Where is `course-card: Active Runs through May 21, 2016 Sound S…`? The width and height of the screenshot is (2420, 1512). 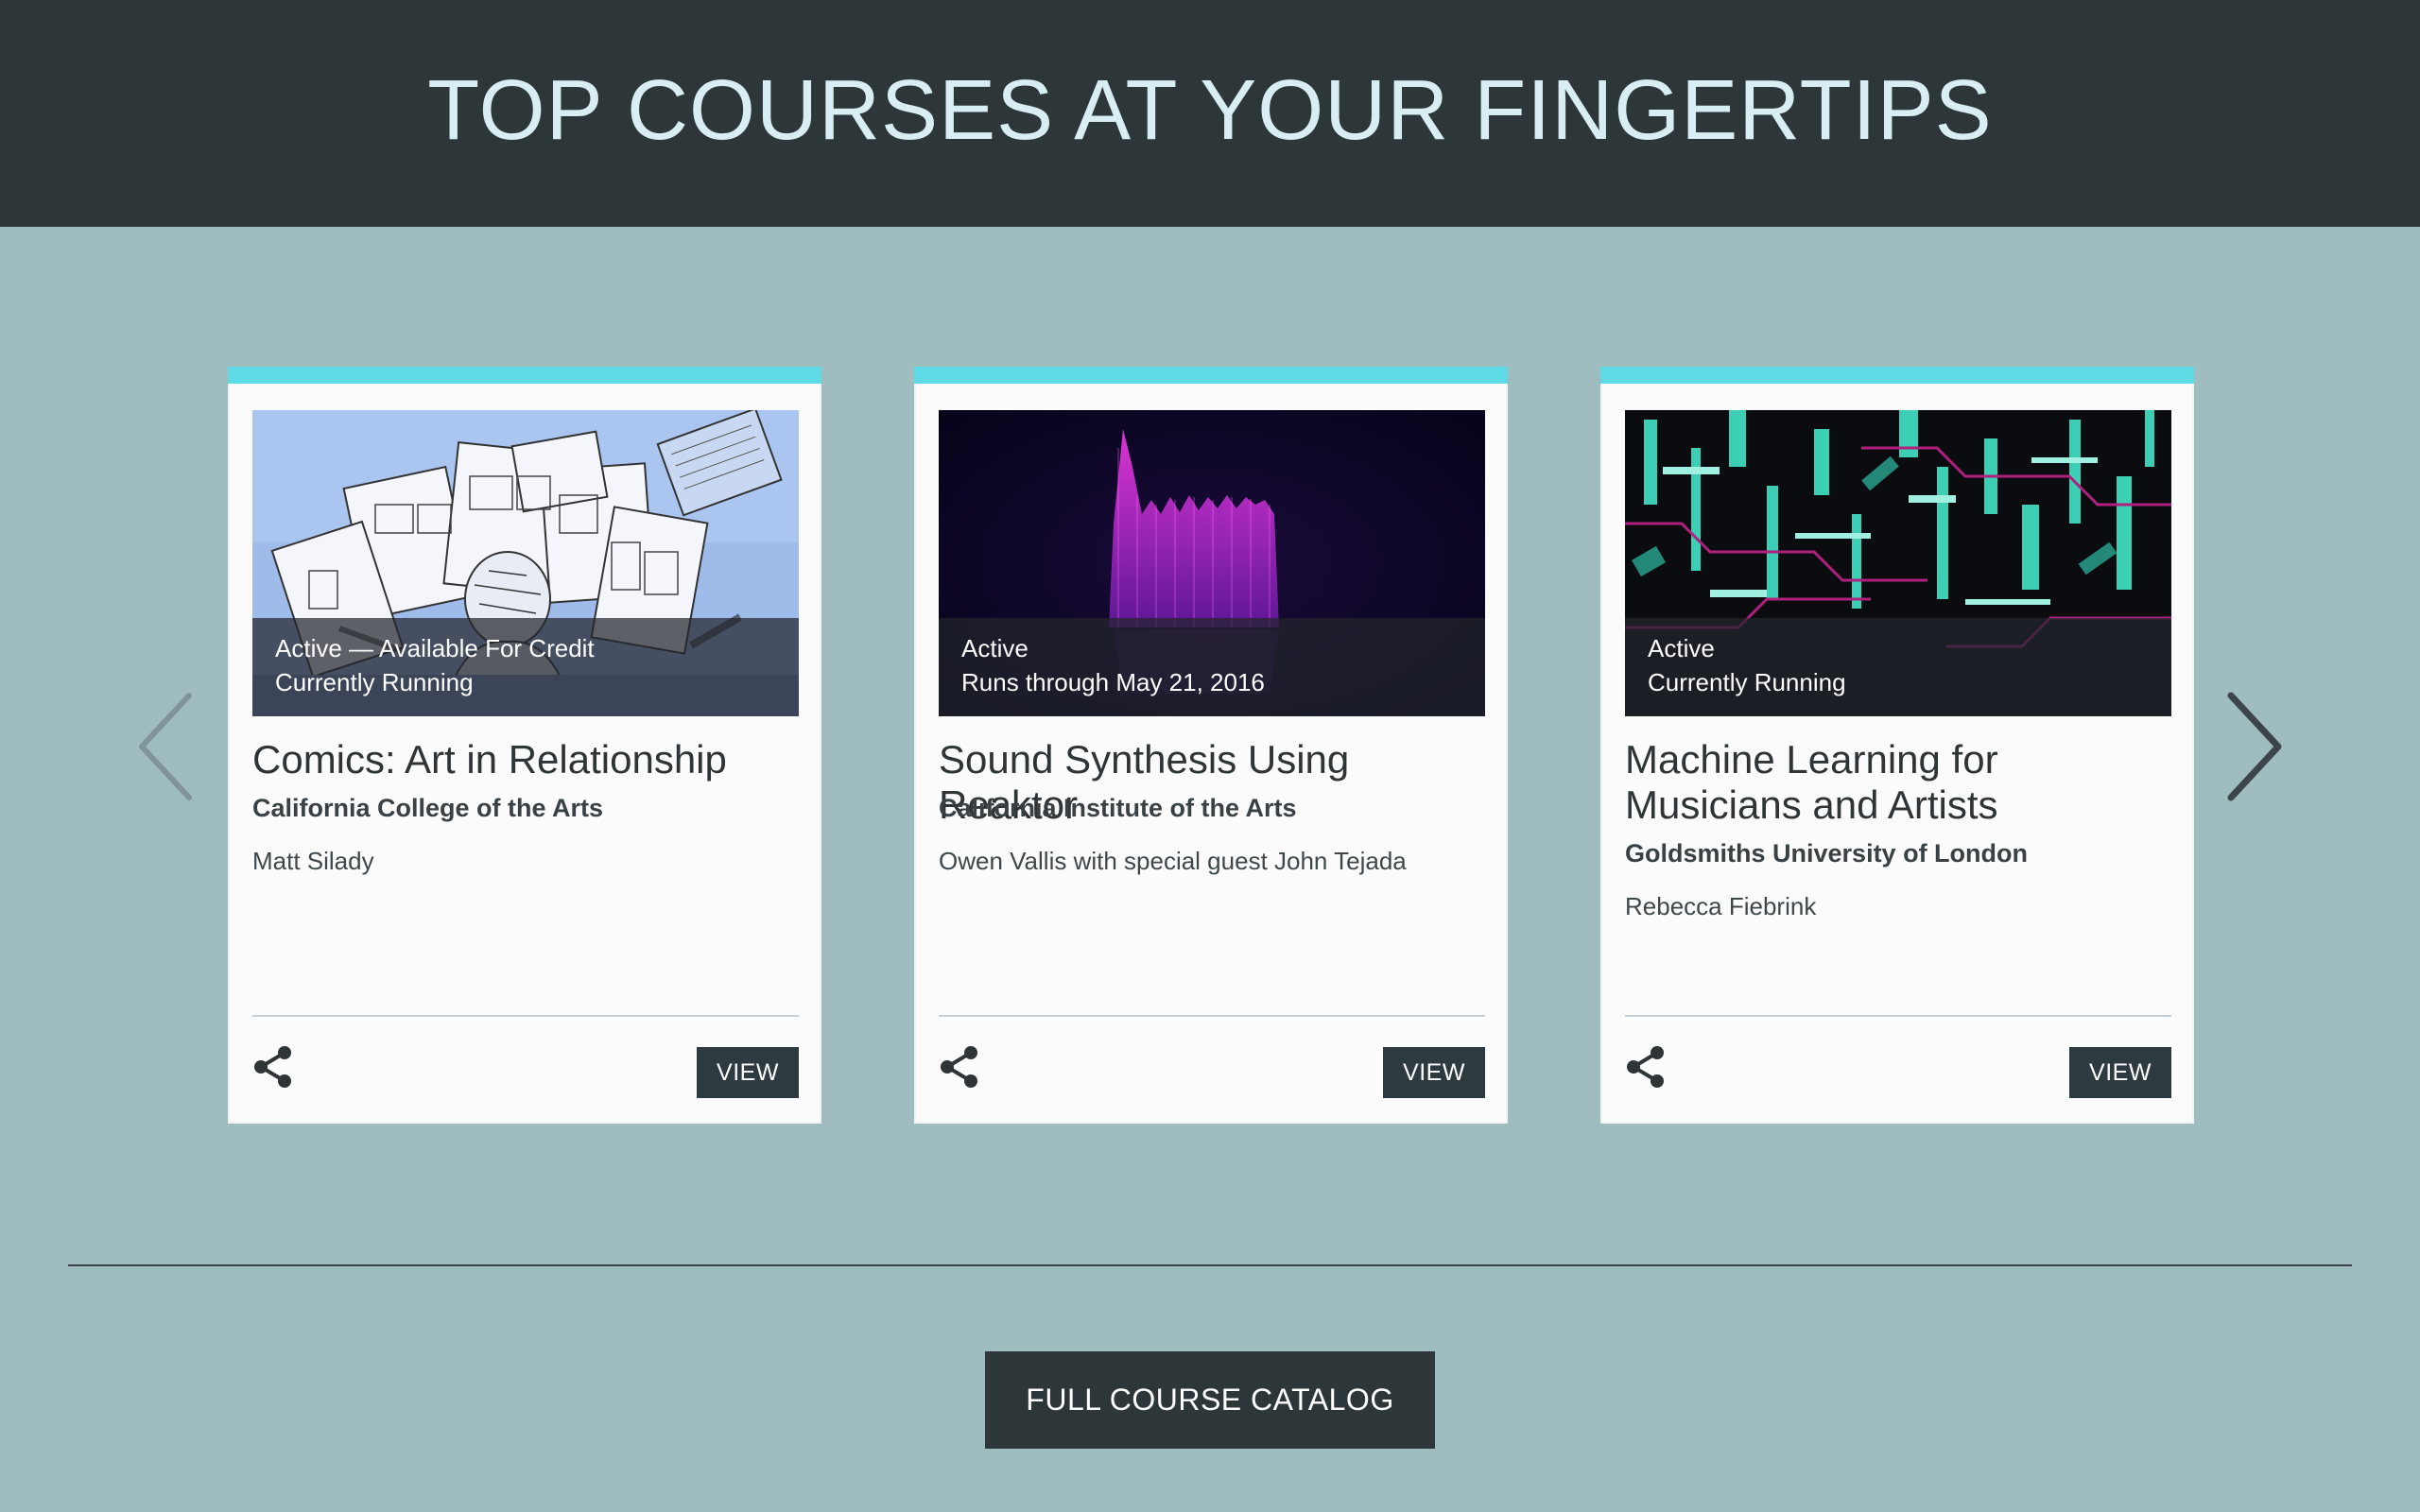 course-card: Active Runs through May 21, 2016 Sound S… is located at coordinates (1211, 745).